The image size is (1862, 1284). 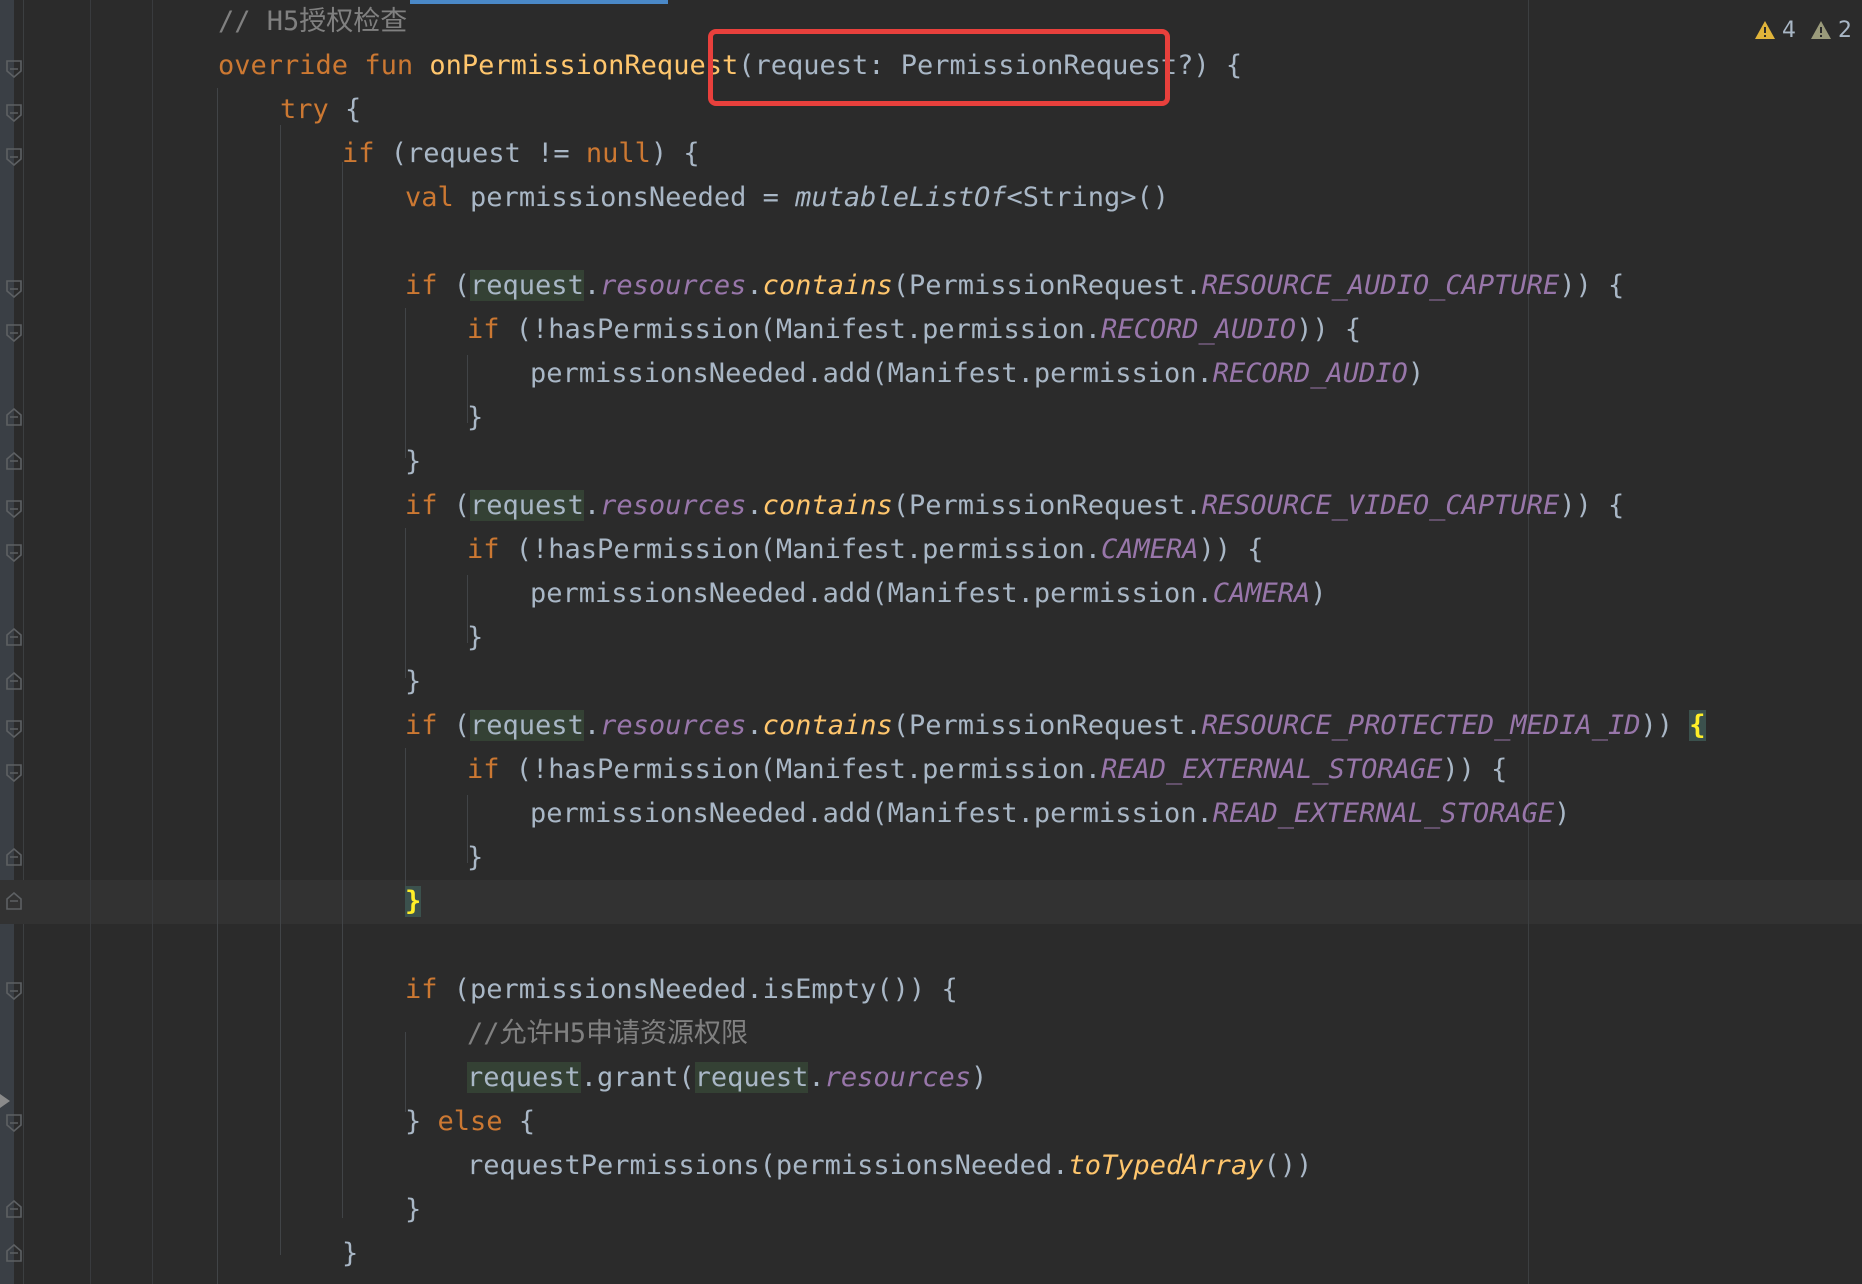 What do you see at coordinates (1047, 285) in the screenshot?
I see `code-text: (PermissionRequest.` at bounding box center [1047, 285].